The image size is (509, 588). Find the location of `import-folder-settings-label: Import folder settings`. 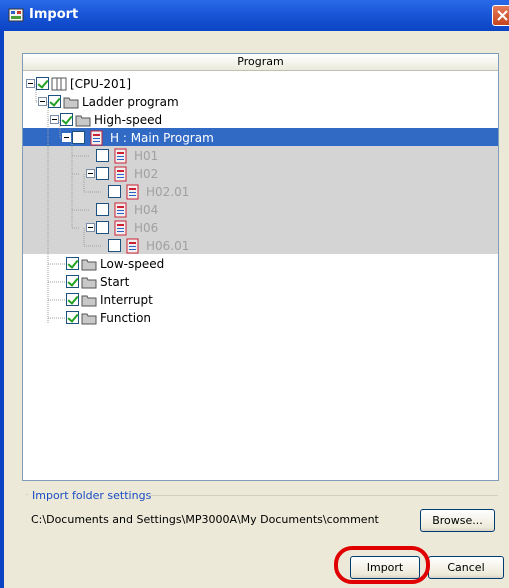

import-folder-settings-label: Import folder settings is located at coordinates (92, 495).